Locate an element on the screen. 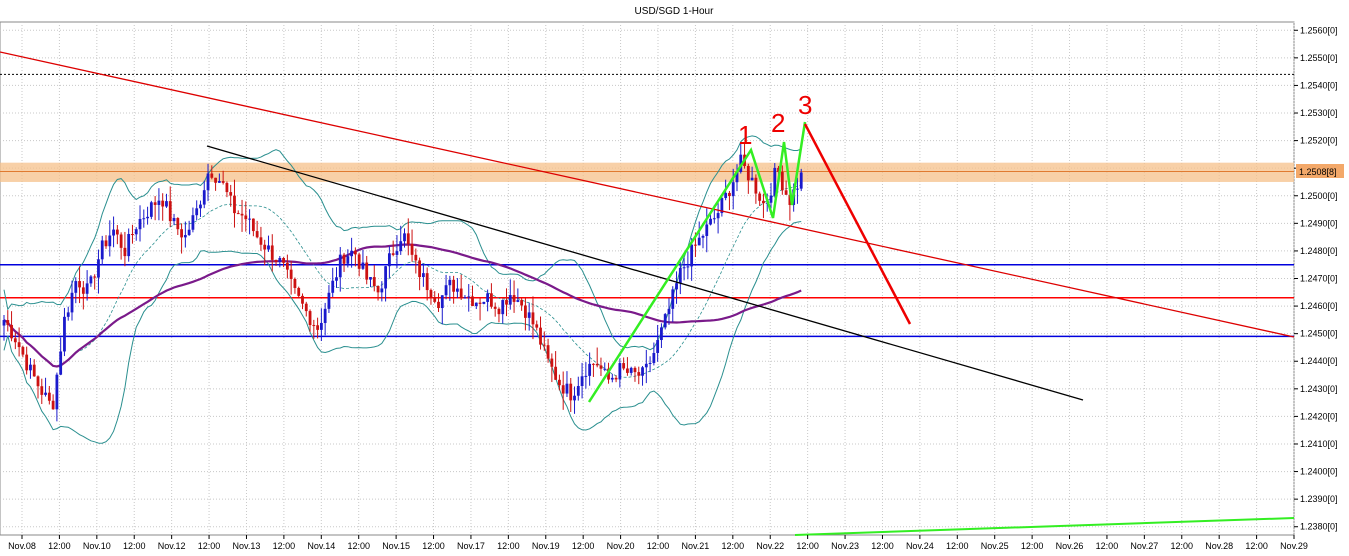 The width and height of the screenshot is (1349, 556). y-tick-label: 1.2450[0] is located at coordinates (1319, 334).